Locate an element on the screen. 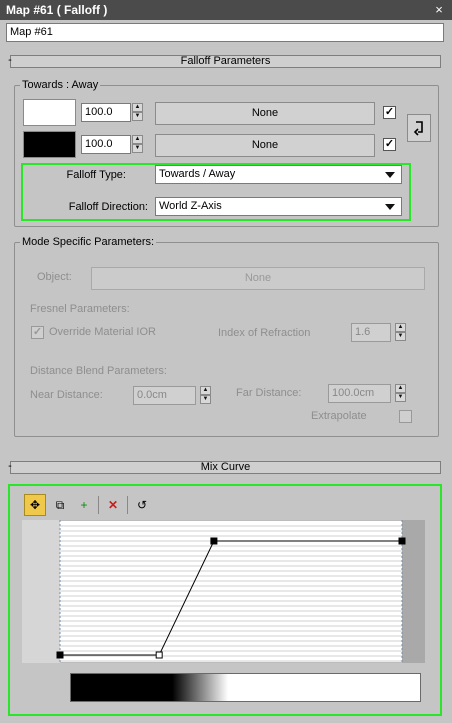 The height and width of the screenshot is (723, 452). swap-colors-button is located at coordinates (419, 128).